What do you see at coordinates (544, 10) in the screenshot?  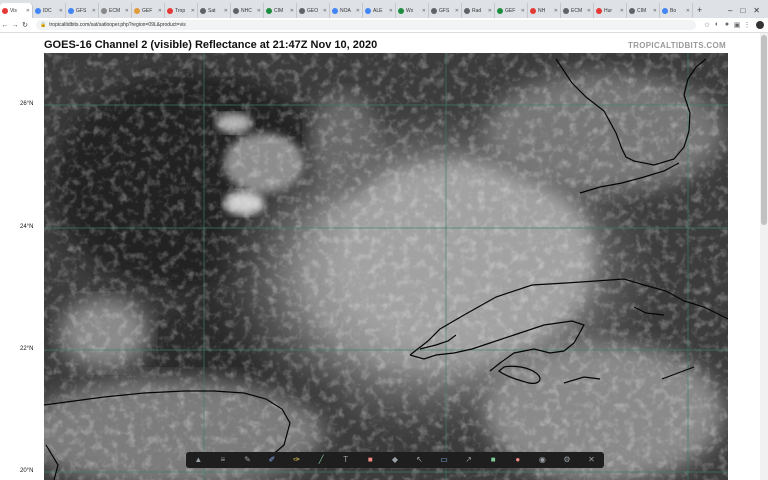 I see `browser-tab: NH ✕` at bounding box center [544, 10].